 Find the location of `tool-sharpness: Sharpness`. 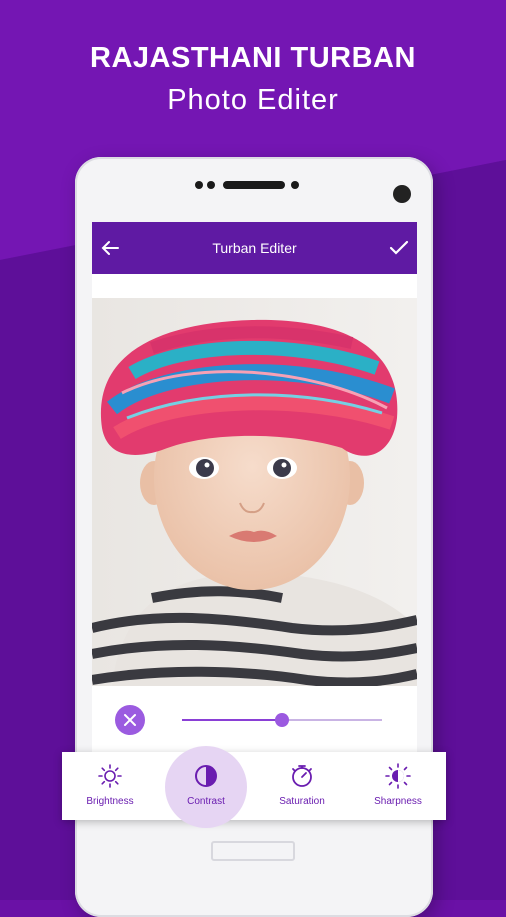

tool-sharpness: Sharpness is located at coordinates (398, 786).